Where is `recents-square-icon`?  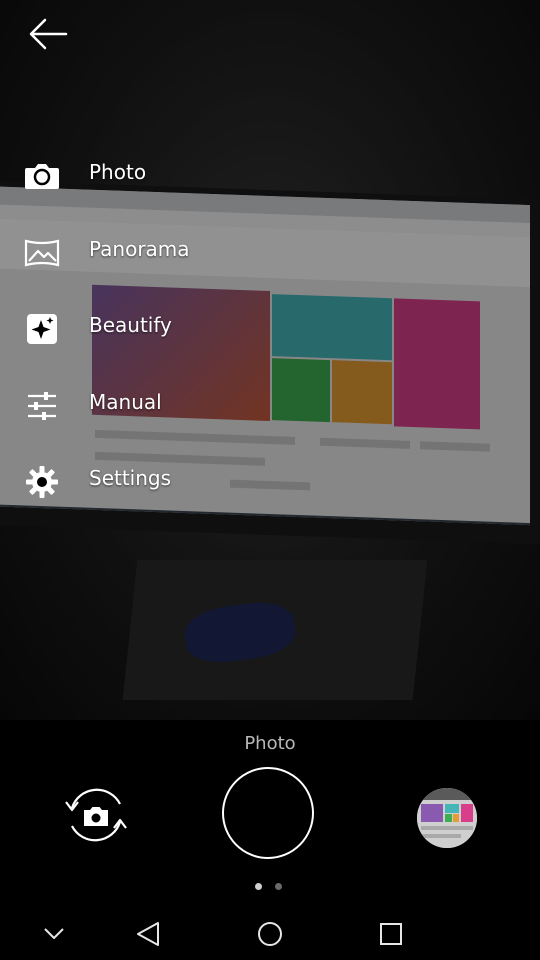
recents-square-icon is located at coordinates (391, 934).